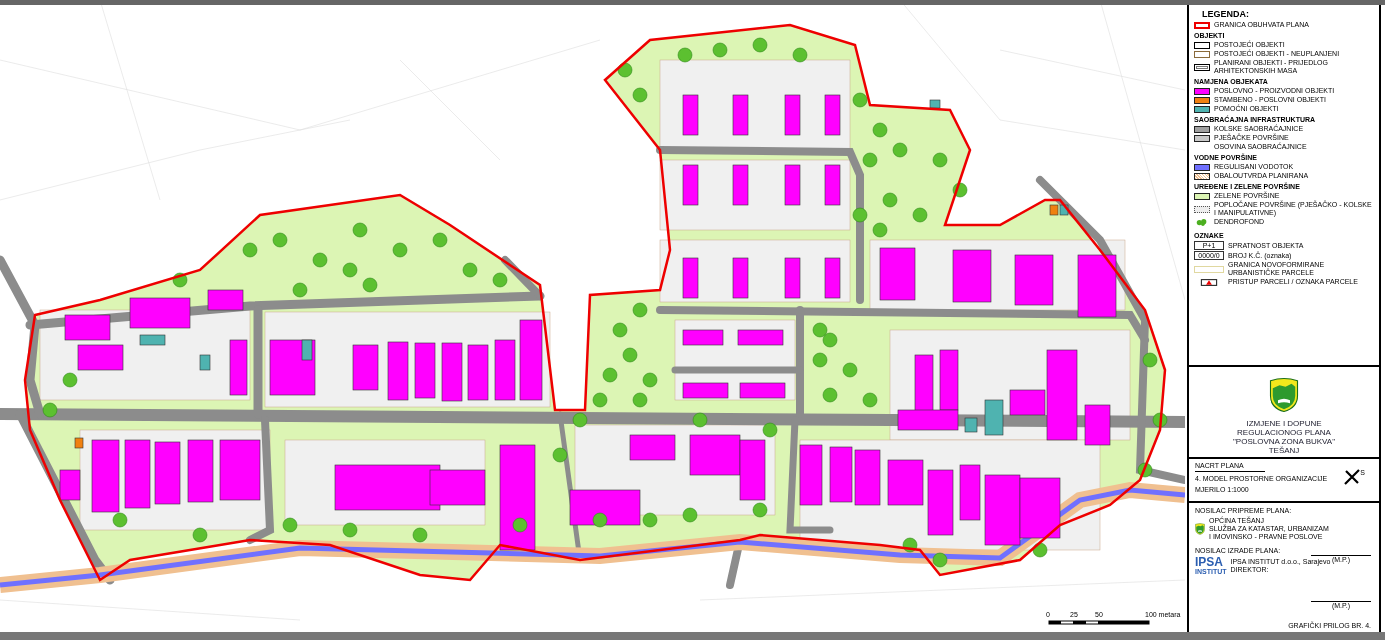  Describe the element at coordinates (1284, 432) in the screenshot. I see `plan-title: REGULACIONOG PLANA` at that location.